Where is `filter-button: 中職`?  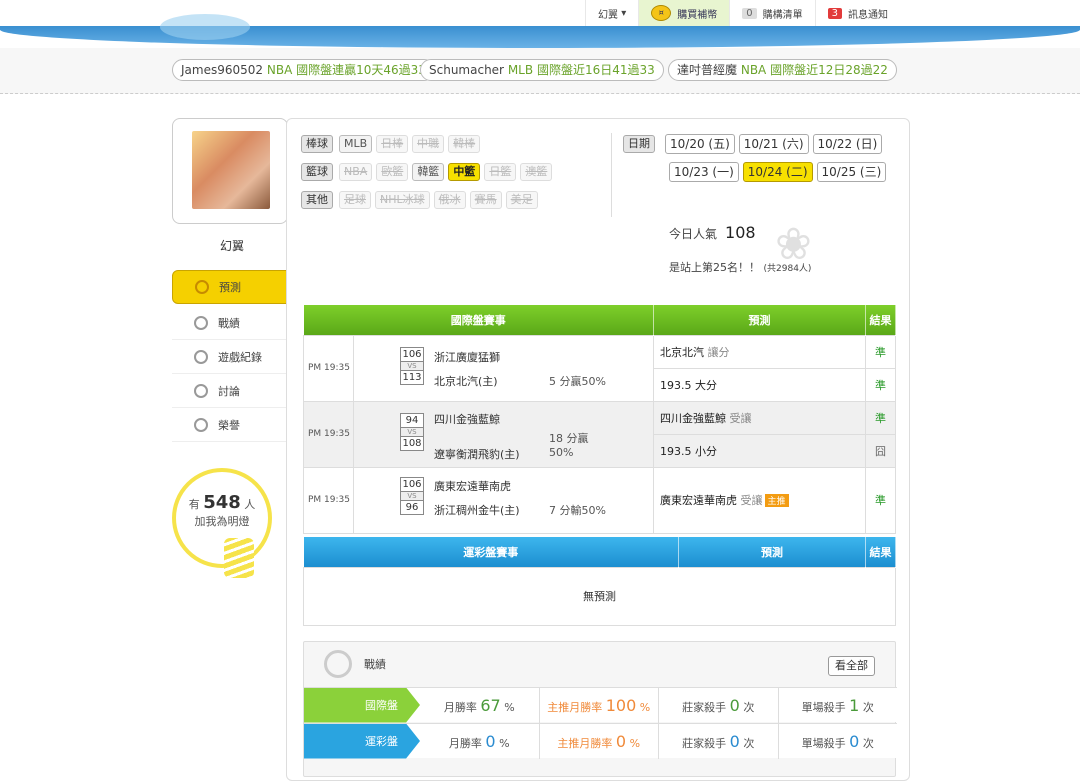 filter-button: 中職 is located at coordinates (428, 144).